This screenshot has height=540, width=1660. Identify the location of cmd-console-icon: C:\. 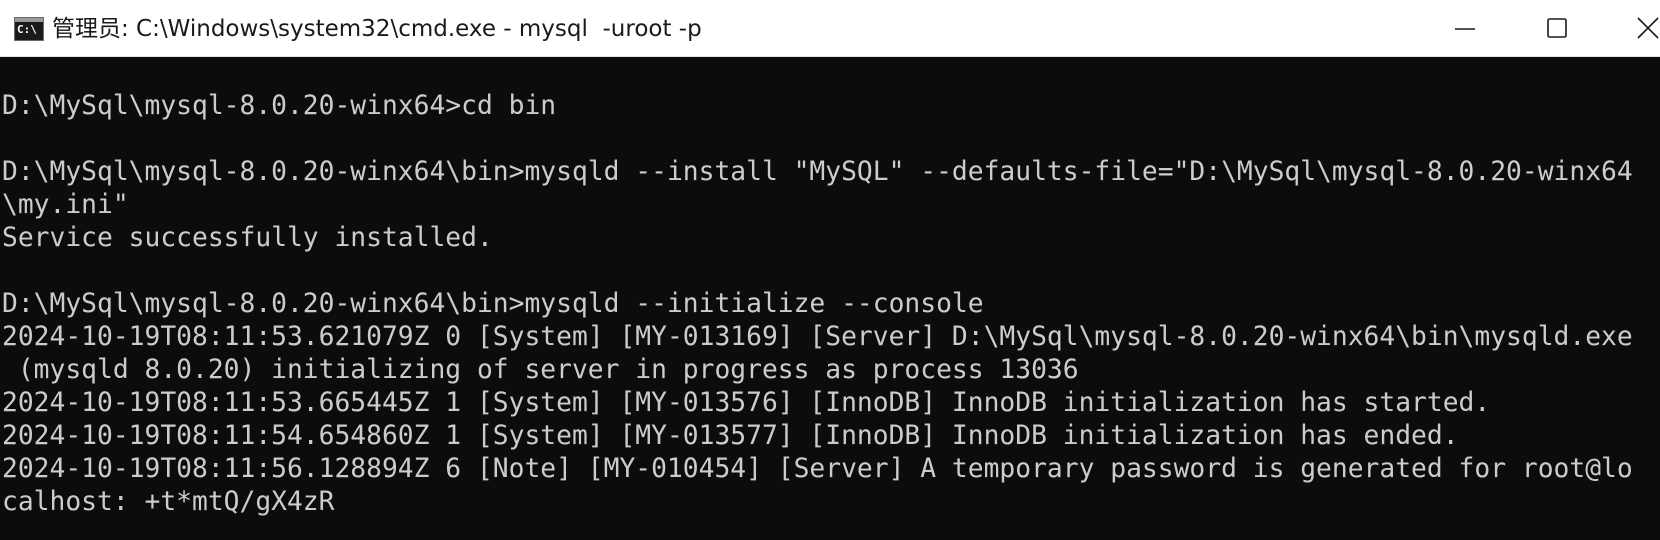
(29, 29).